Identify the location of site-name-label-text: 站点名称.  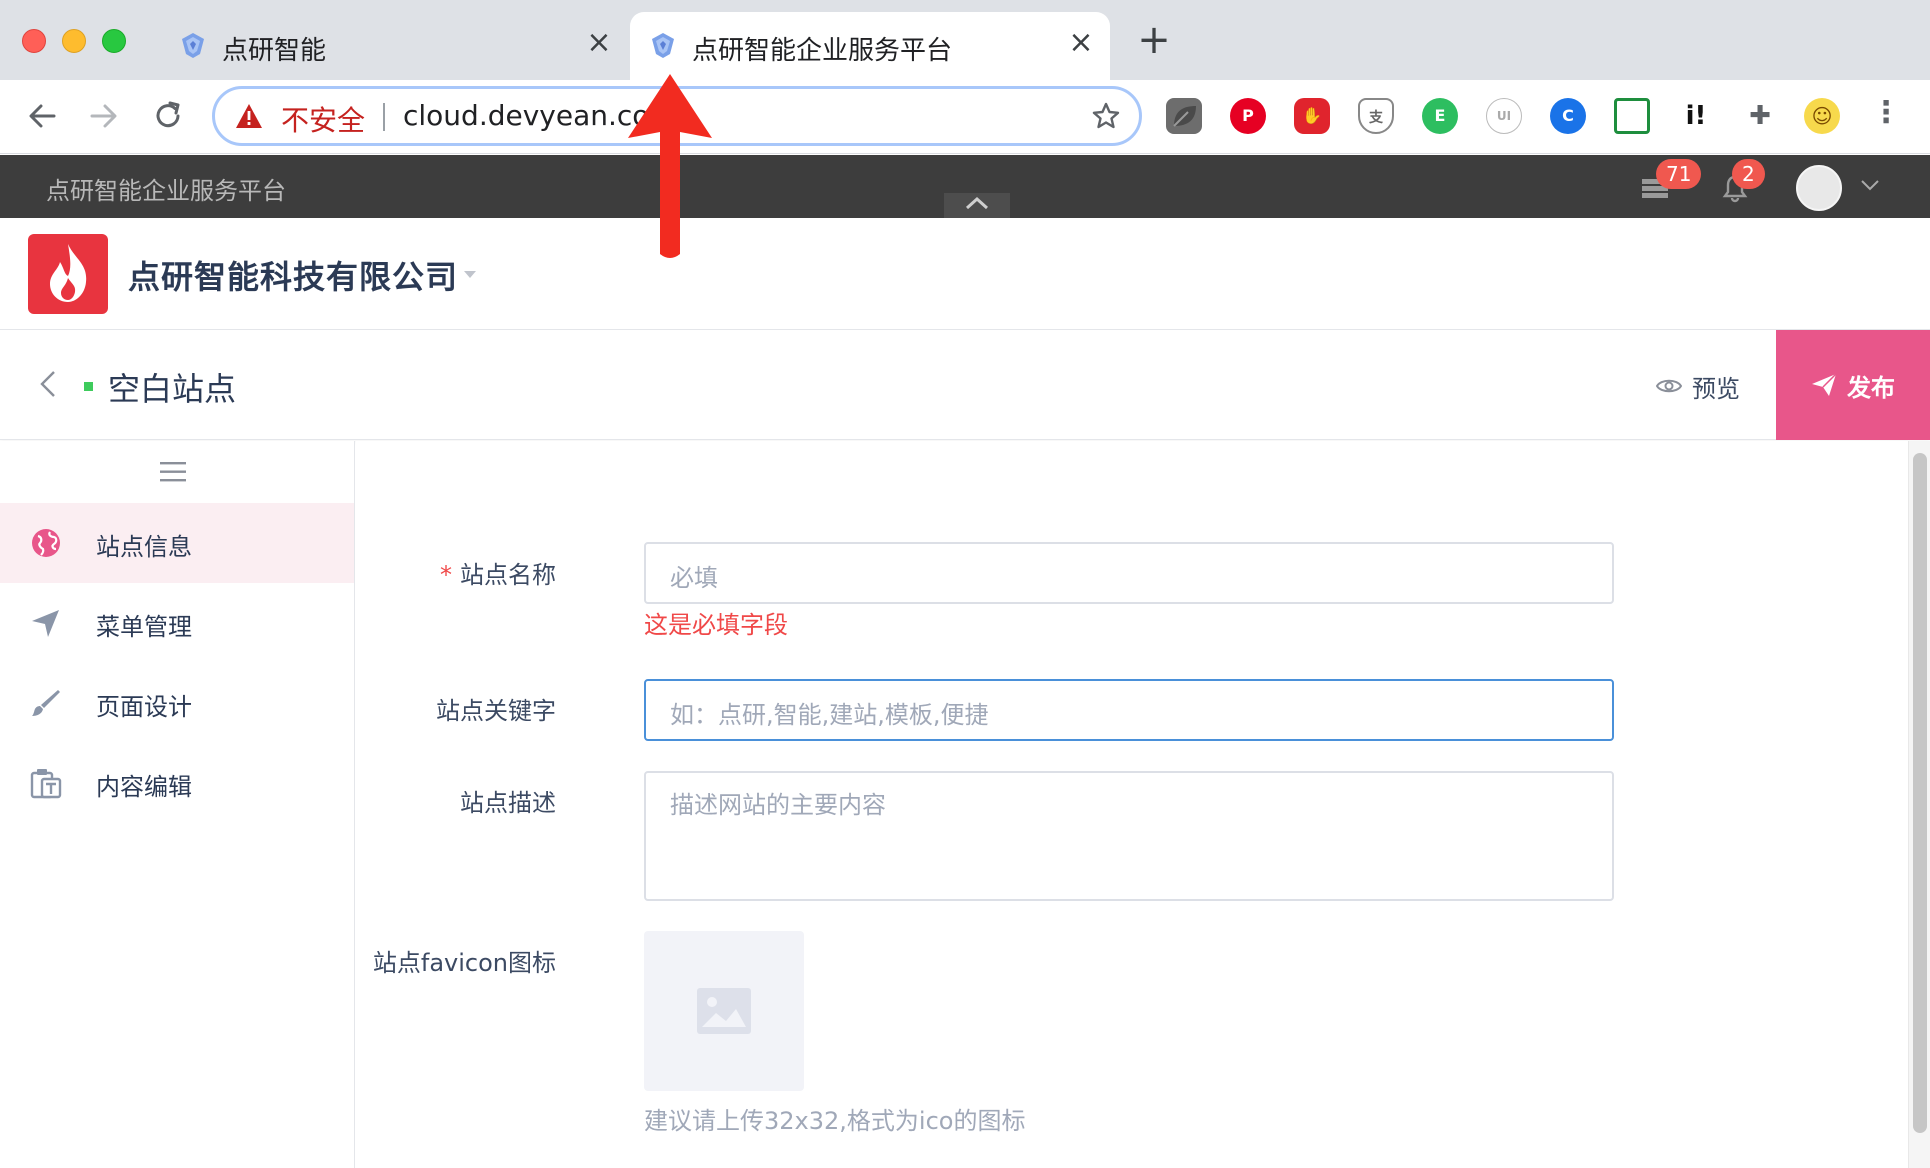
(508, 575).